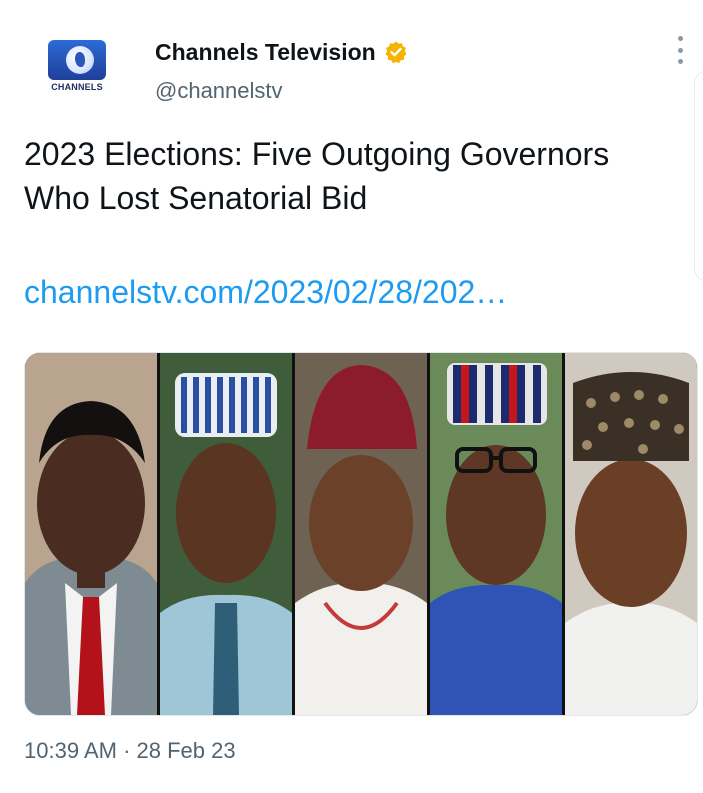 Image resolution: width=703 pixels, height=793 pixels. Describe the element at coordinates (77, 87) in the screenshot. I see `avatar-logo-text: CHANNELS` at that location.